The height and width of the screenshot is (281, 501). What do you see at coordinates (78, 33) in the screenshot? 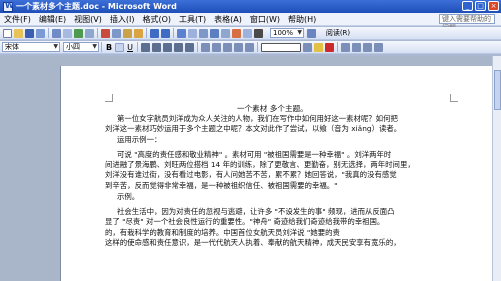
I see `spelling-icon` at bounding box center [78, 33].